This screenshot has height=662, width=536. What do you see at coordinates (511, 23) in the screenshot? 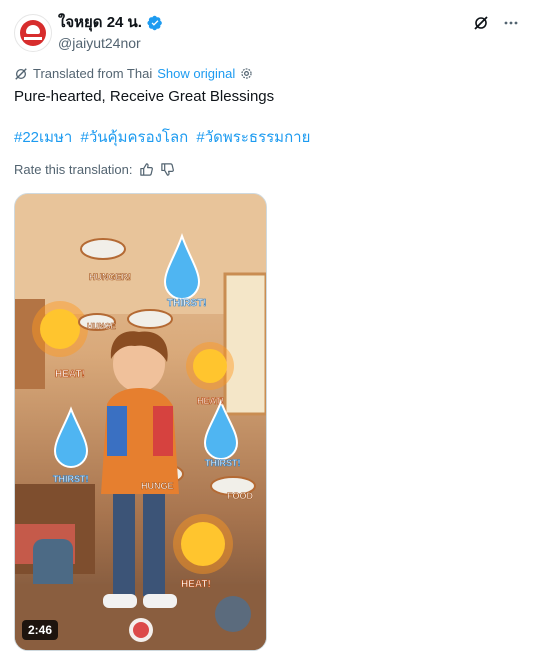
I see `more-options-icon` at bounding box center [511, 23].